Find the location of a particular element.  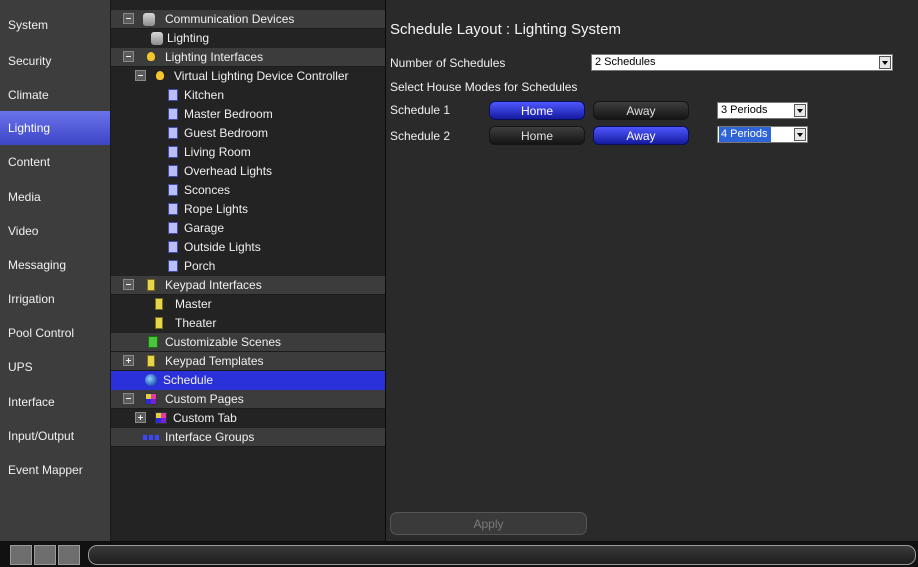

tree-node-label: Overhead Lights is located at coordinates (228, 171).